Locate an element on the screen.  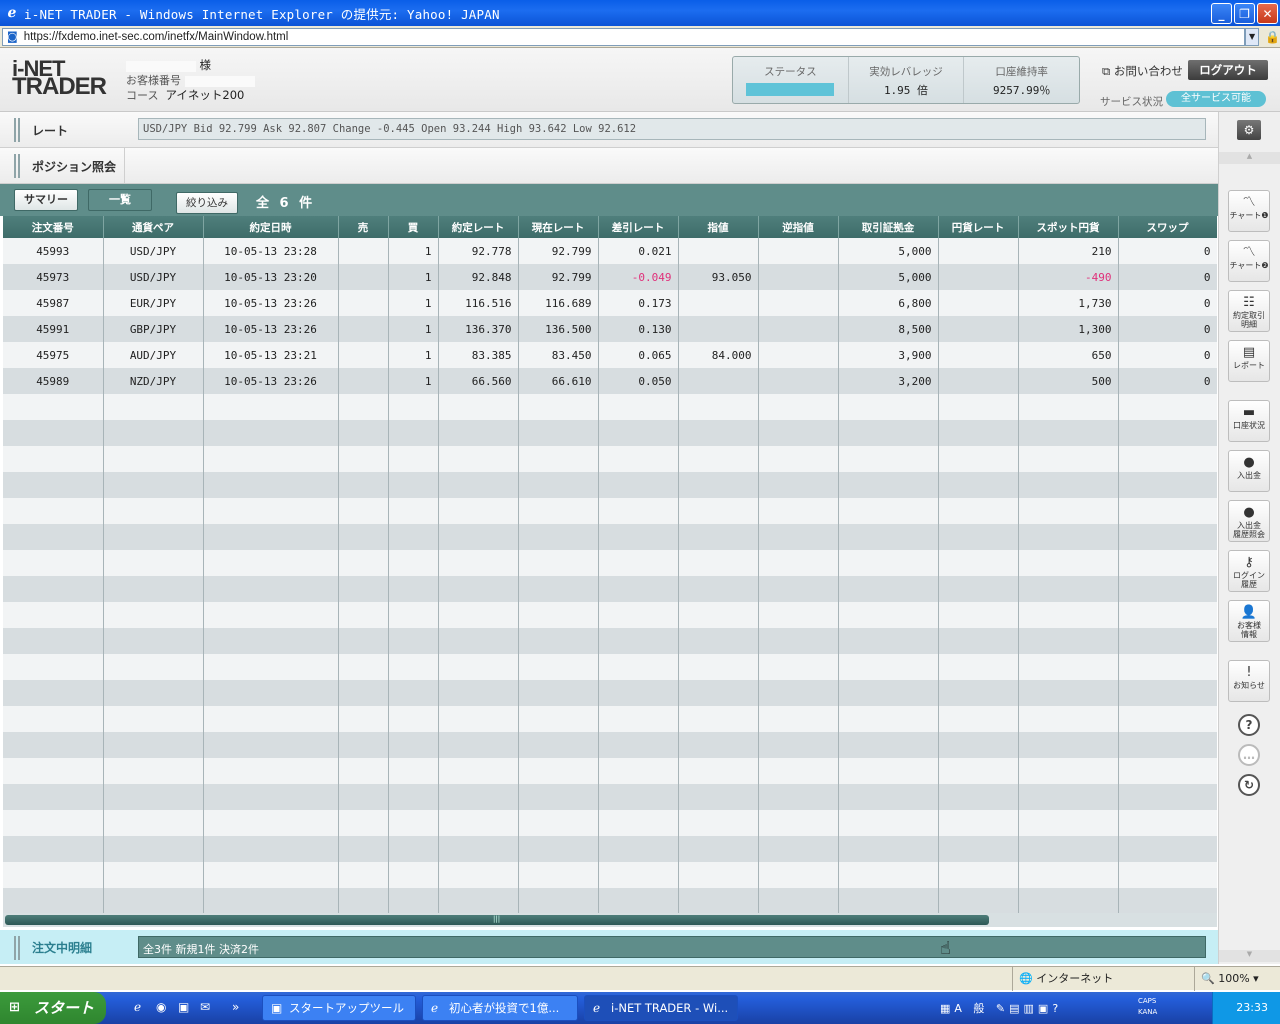
logout-button: ログアウト is located at coordinates (1228, 70).